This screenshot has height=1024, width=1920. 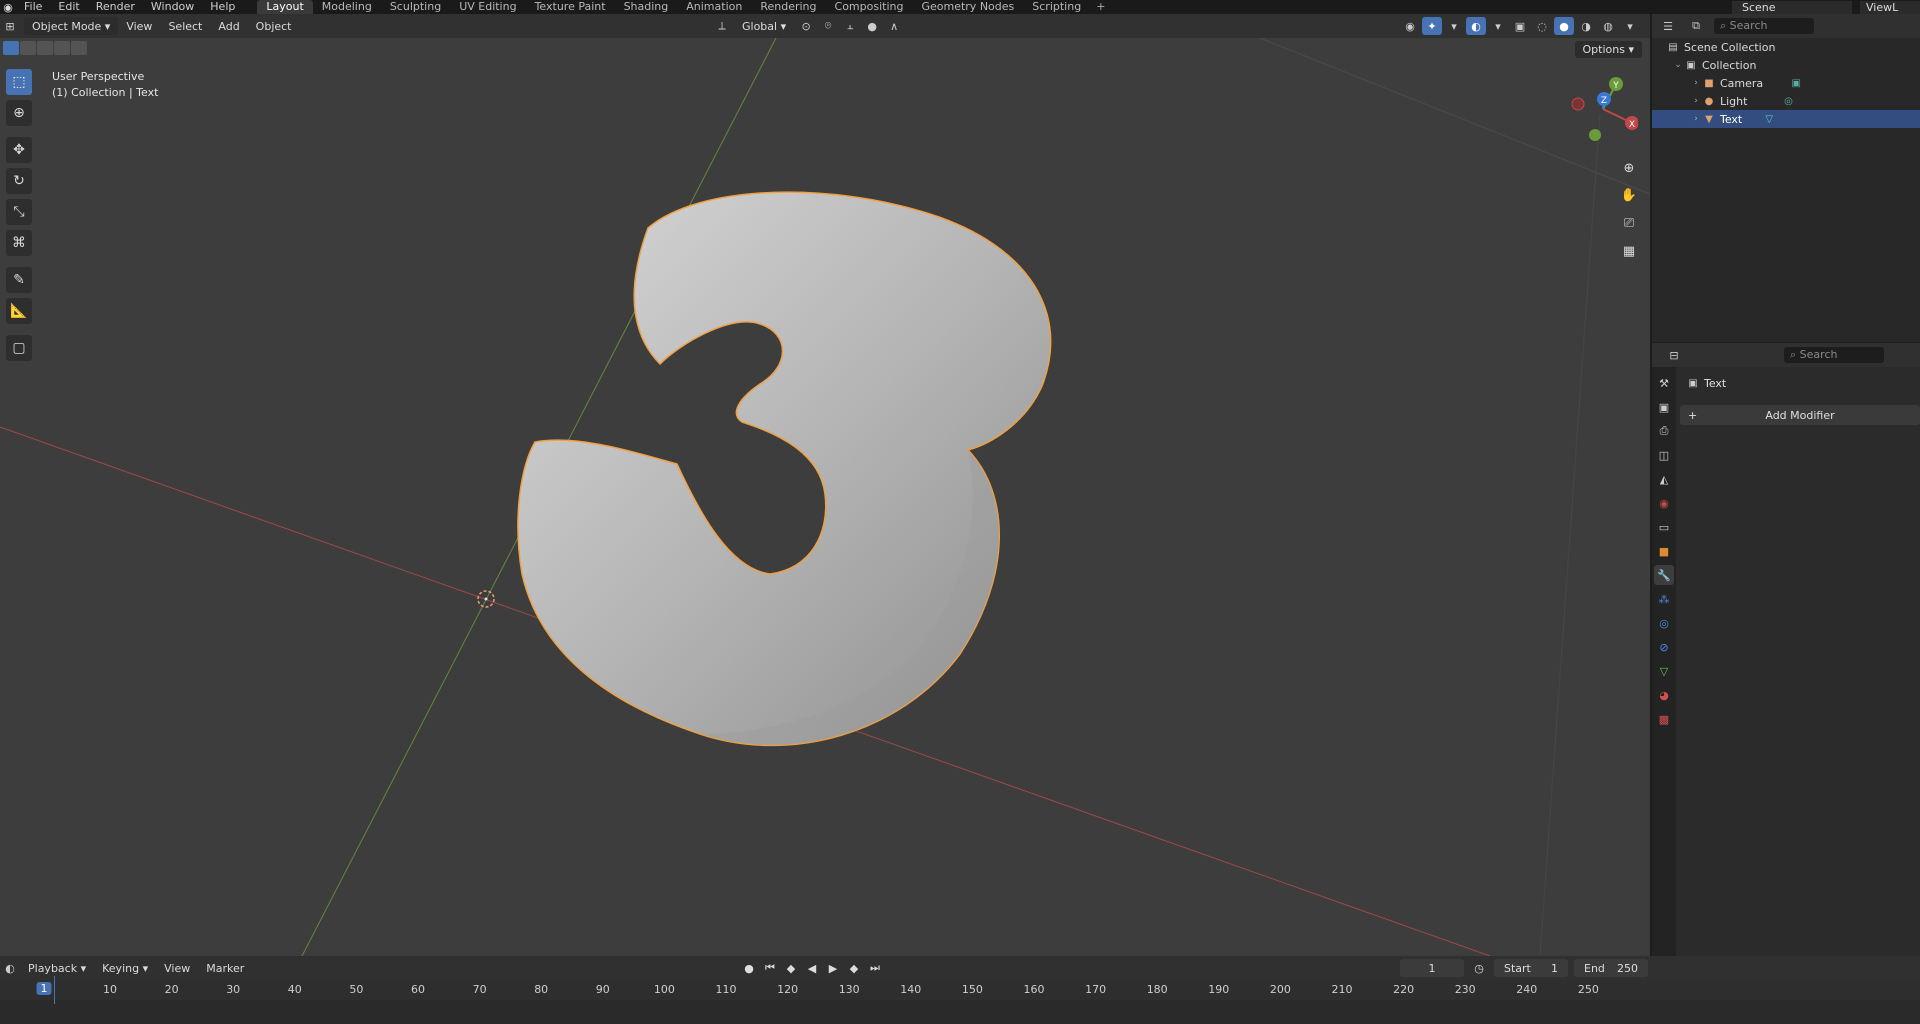 What do you see at coordinates (68, 7) in the screenshot?
I see `menu-edit: Edit` at bounding box center [68, 7].